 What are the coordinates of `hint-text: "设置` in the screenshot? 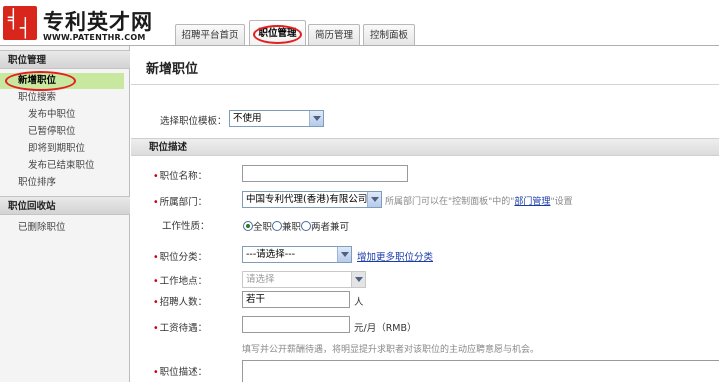 It's located at (561, 202).